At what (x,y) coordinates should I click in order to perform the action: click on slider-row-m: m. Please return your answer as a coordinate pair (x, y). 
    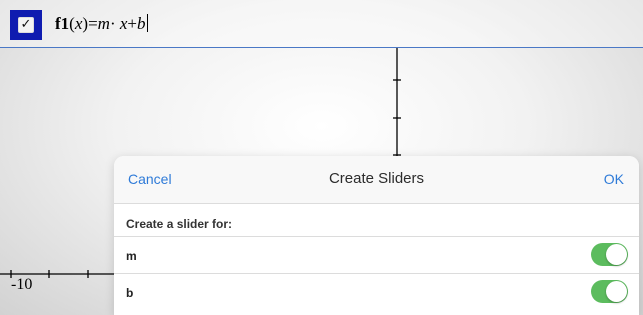
    Looking at the image, I should click on (376, 255).